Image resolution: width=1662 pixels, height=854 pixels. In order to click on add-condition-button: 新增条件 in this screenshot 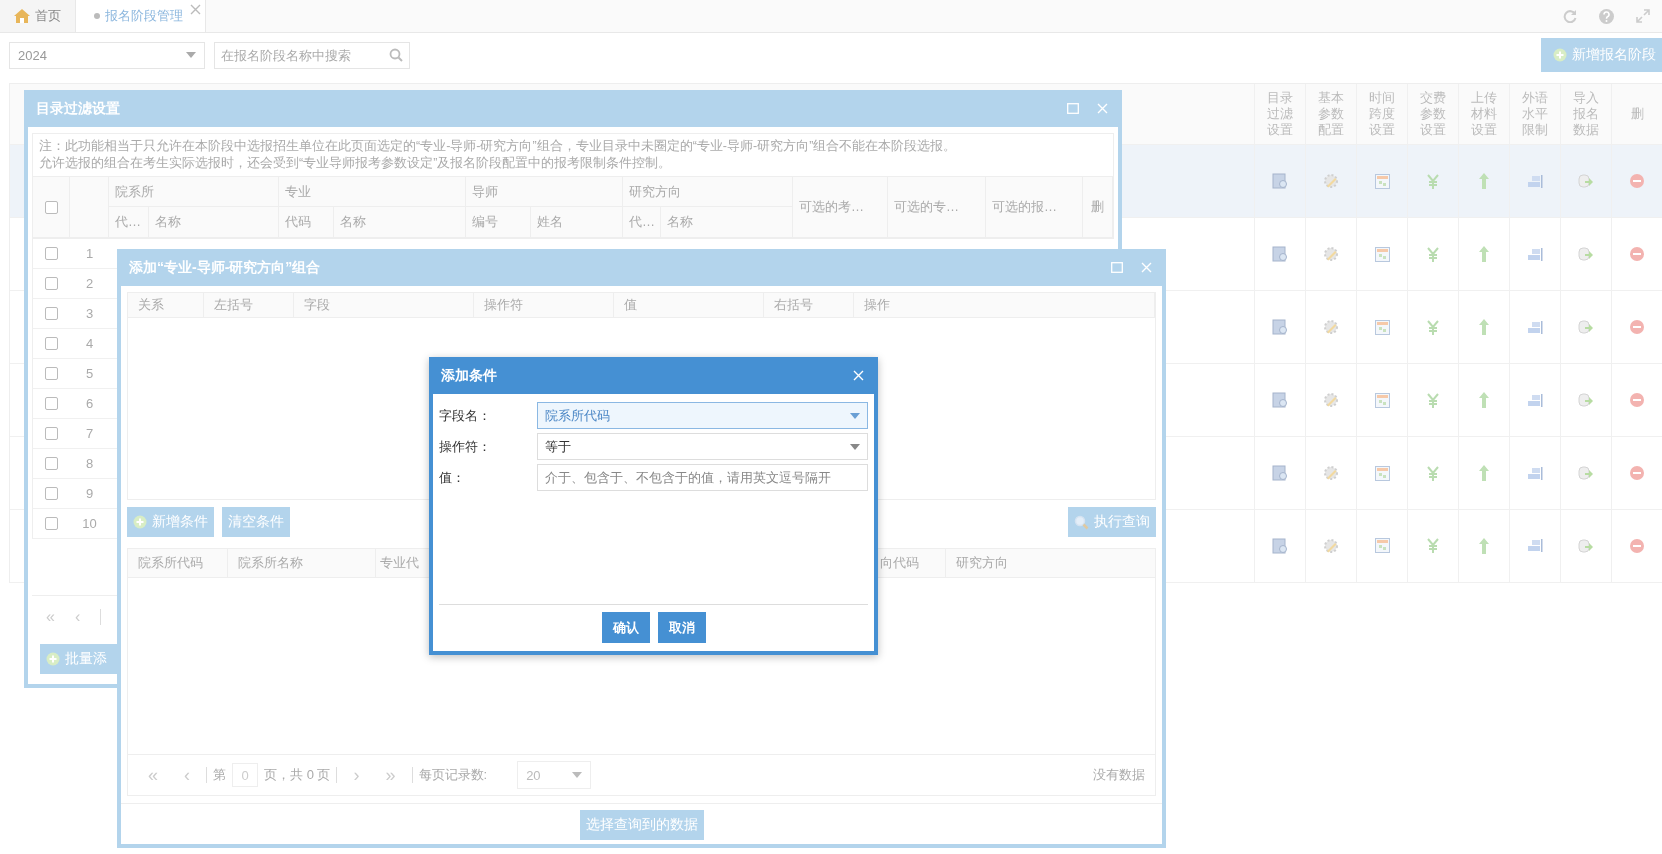, I will do `click(170, 522)`.